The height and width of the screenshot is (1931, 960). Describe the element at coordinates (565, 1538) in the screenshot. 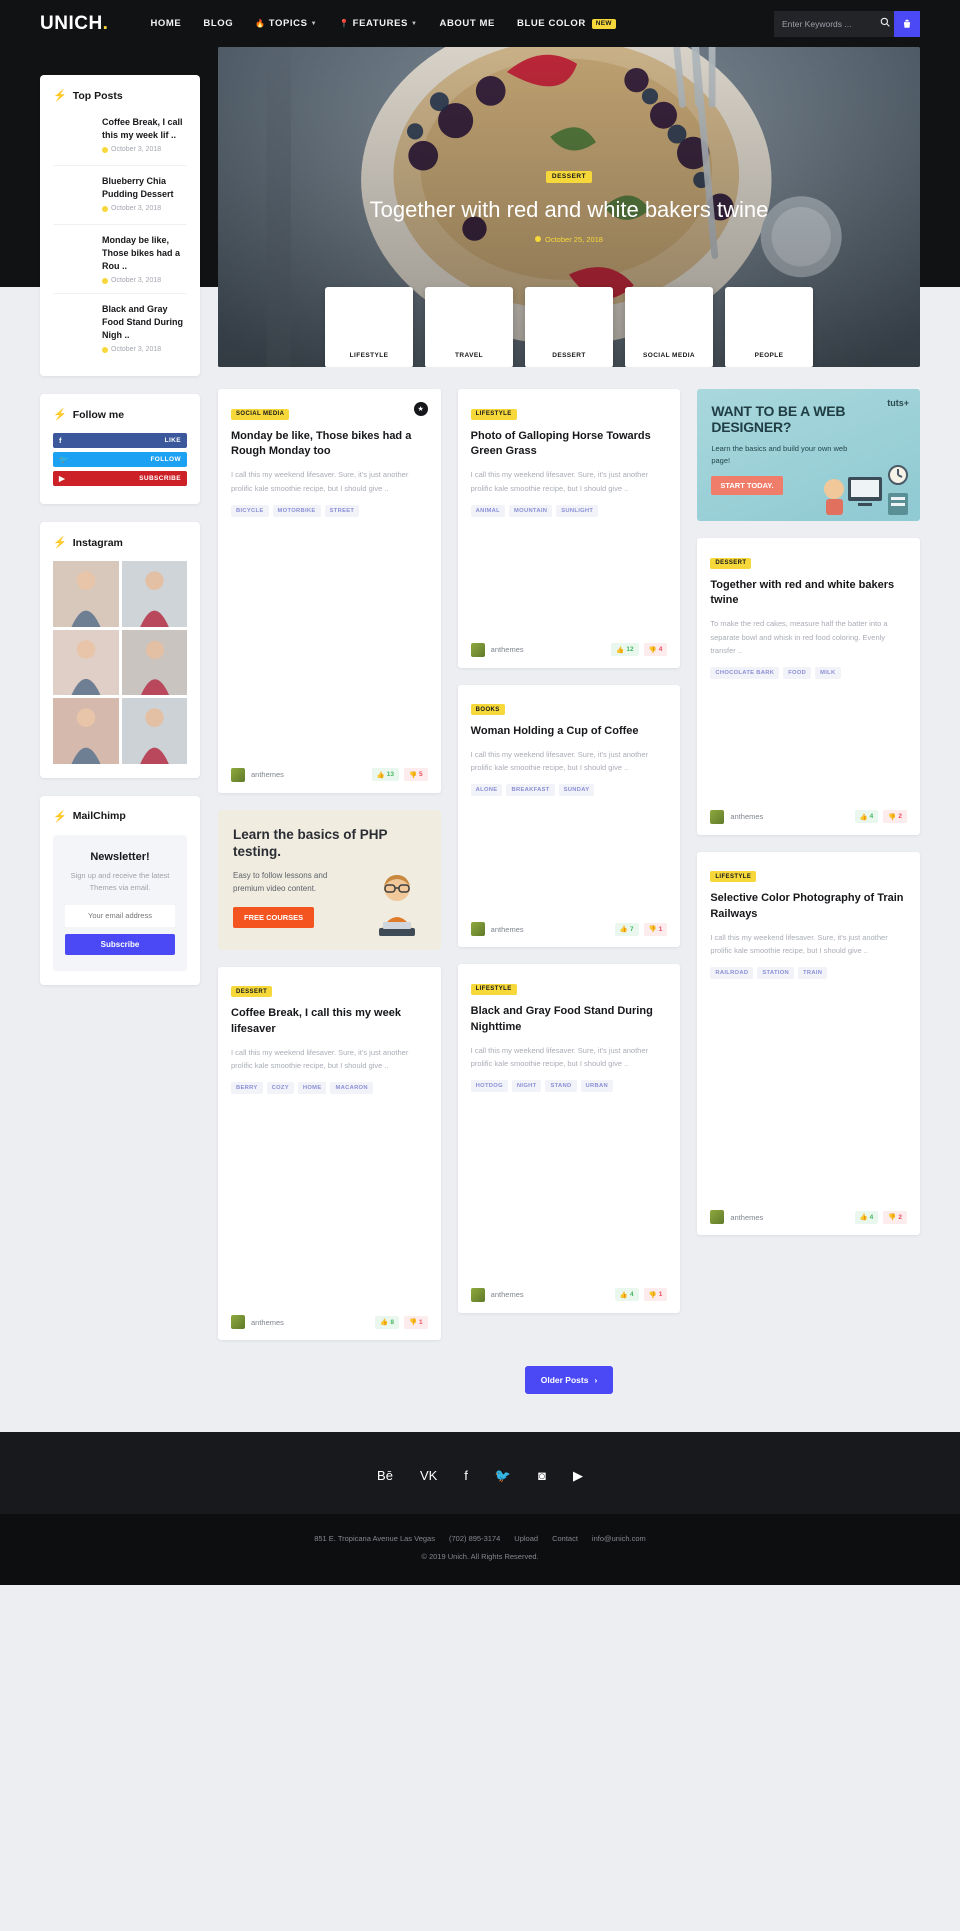

I see `footer-link-contact: Contact` at that location.